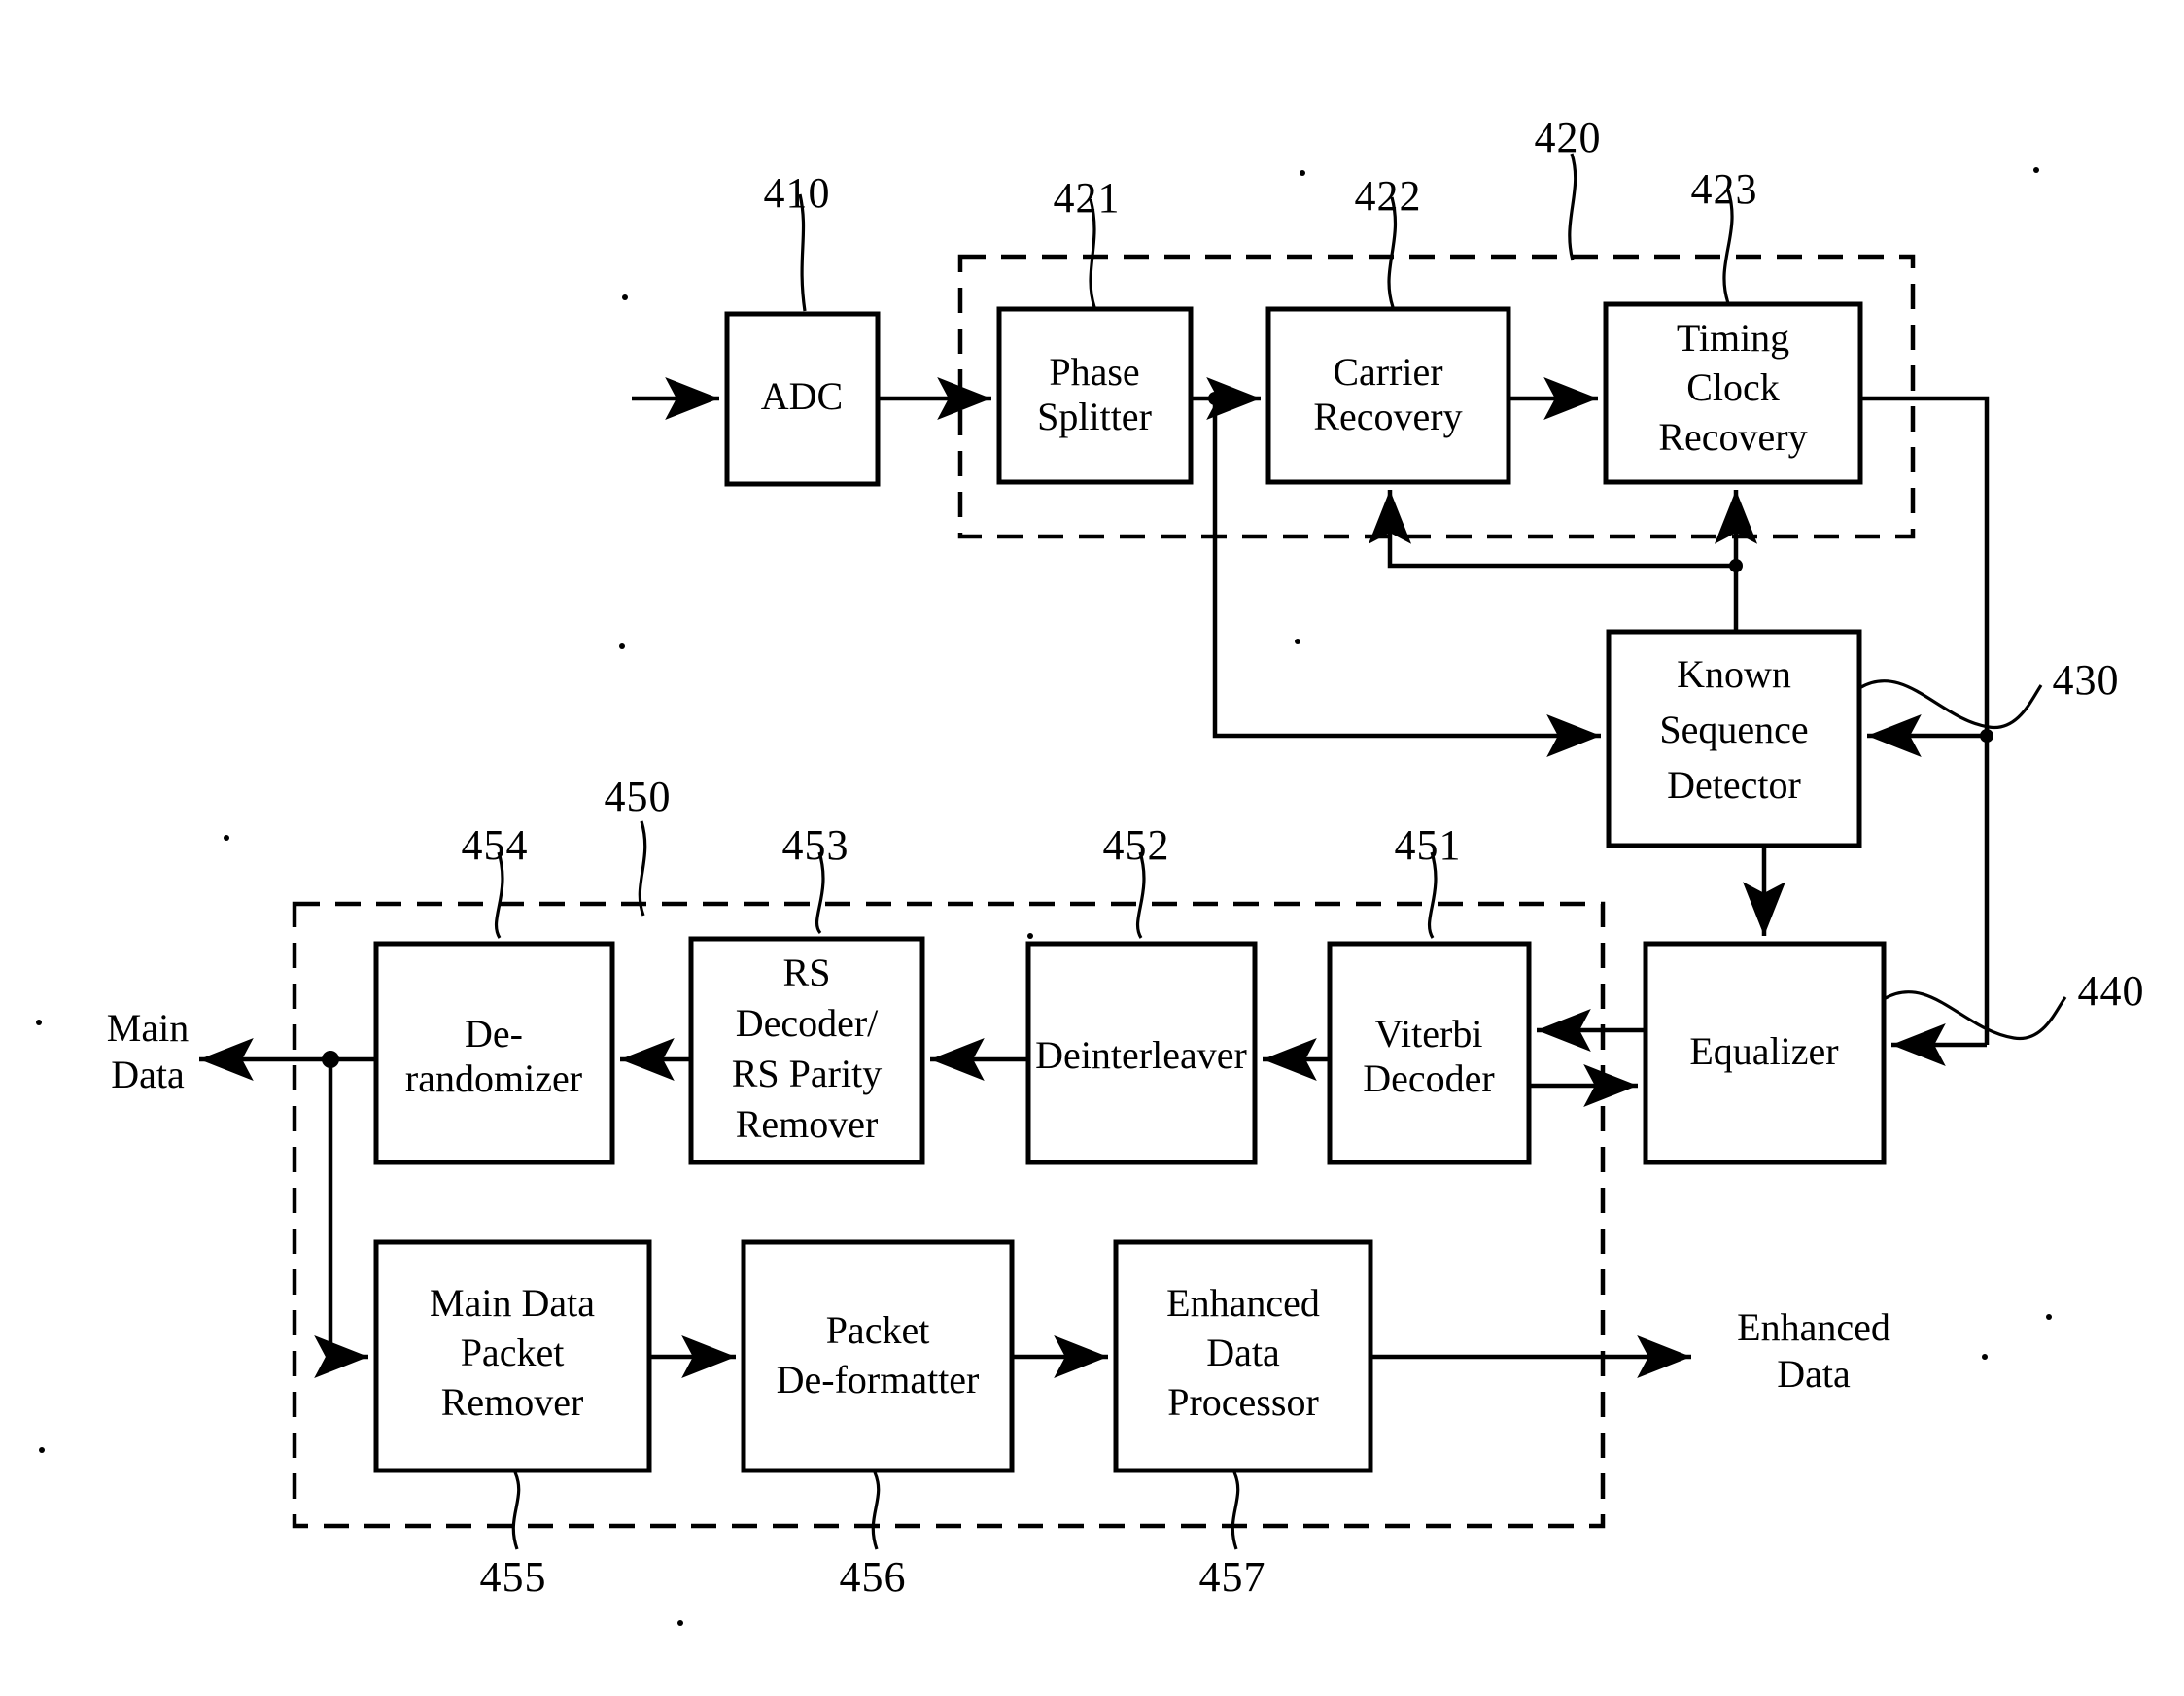 The height and width of the screenshot is (1696, 2184). I want to click on ref-number-451: 451, so click(1428, 845).